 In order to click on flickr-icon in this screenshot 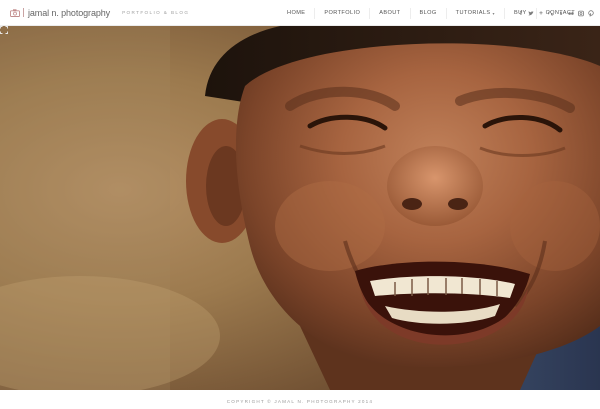, I will do `click(571, 13)`.